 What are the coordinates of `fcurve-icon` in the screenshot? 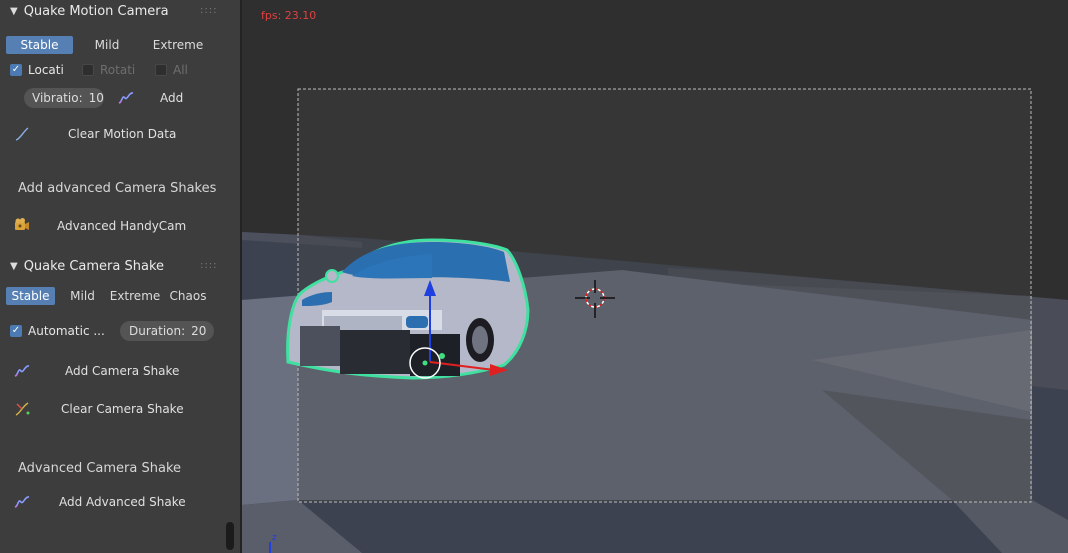 It's located at (22, 134).